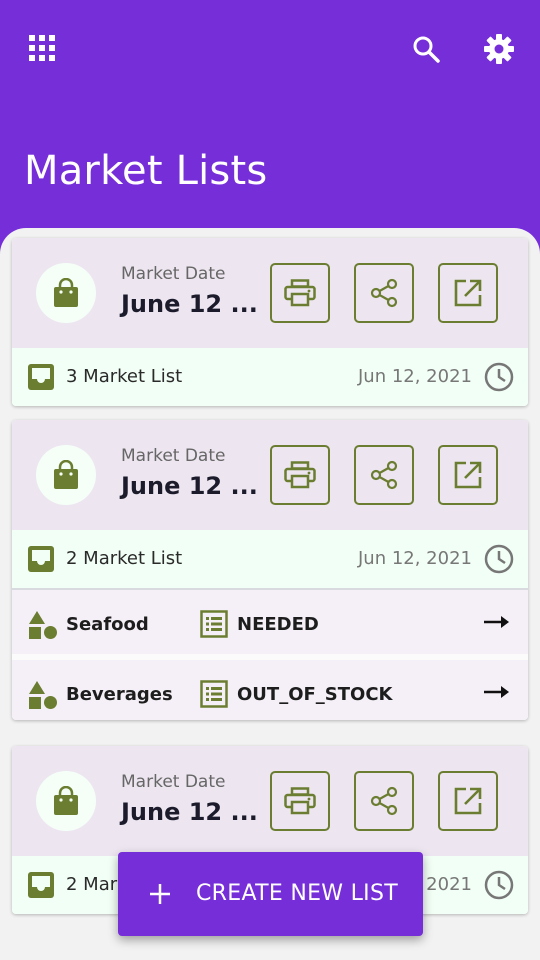 This screenshot has height=960, width=540. What do you see at coordinates (297, 893) in the screenshot?
I see `create-new-list-label: CREATE NEW LIST` at bounding box center [297, 893].